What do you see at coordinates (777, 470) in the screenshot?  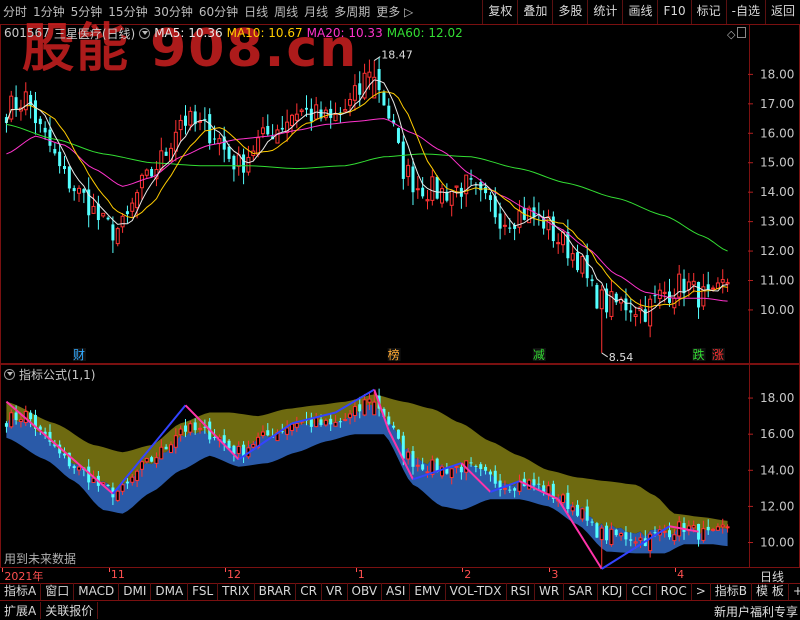 I see `indicator-axis-label: 14.00` at bounding box center [777, 470].